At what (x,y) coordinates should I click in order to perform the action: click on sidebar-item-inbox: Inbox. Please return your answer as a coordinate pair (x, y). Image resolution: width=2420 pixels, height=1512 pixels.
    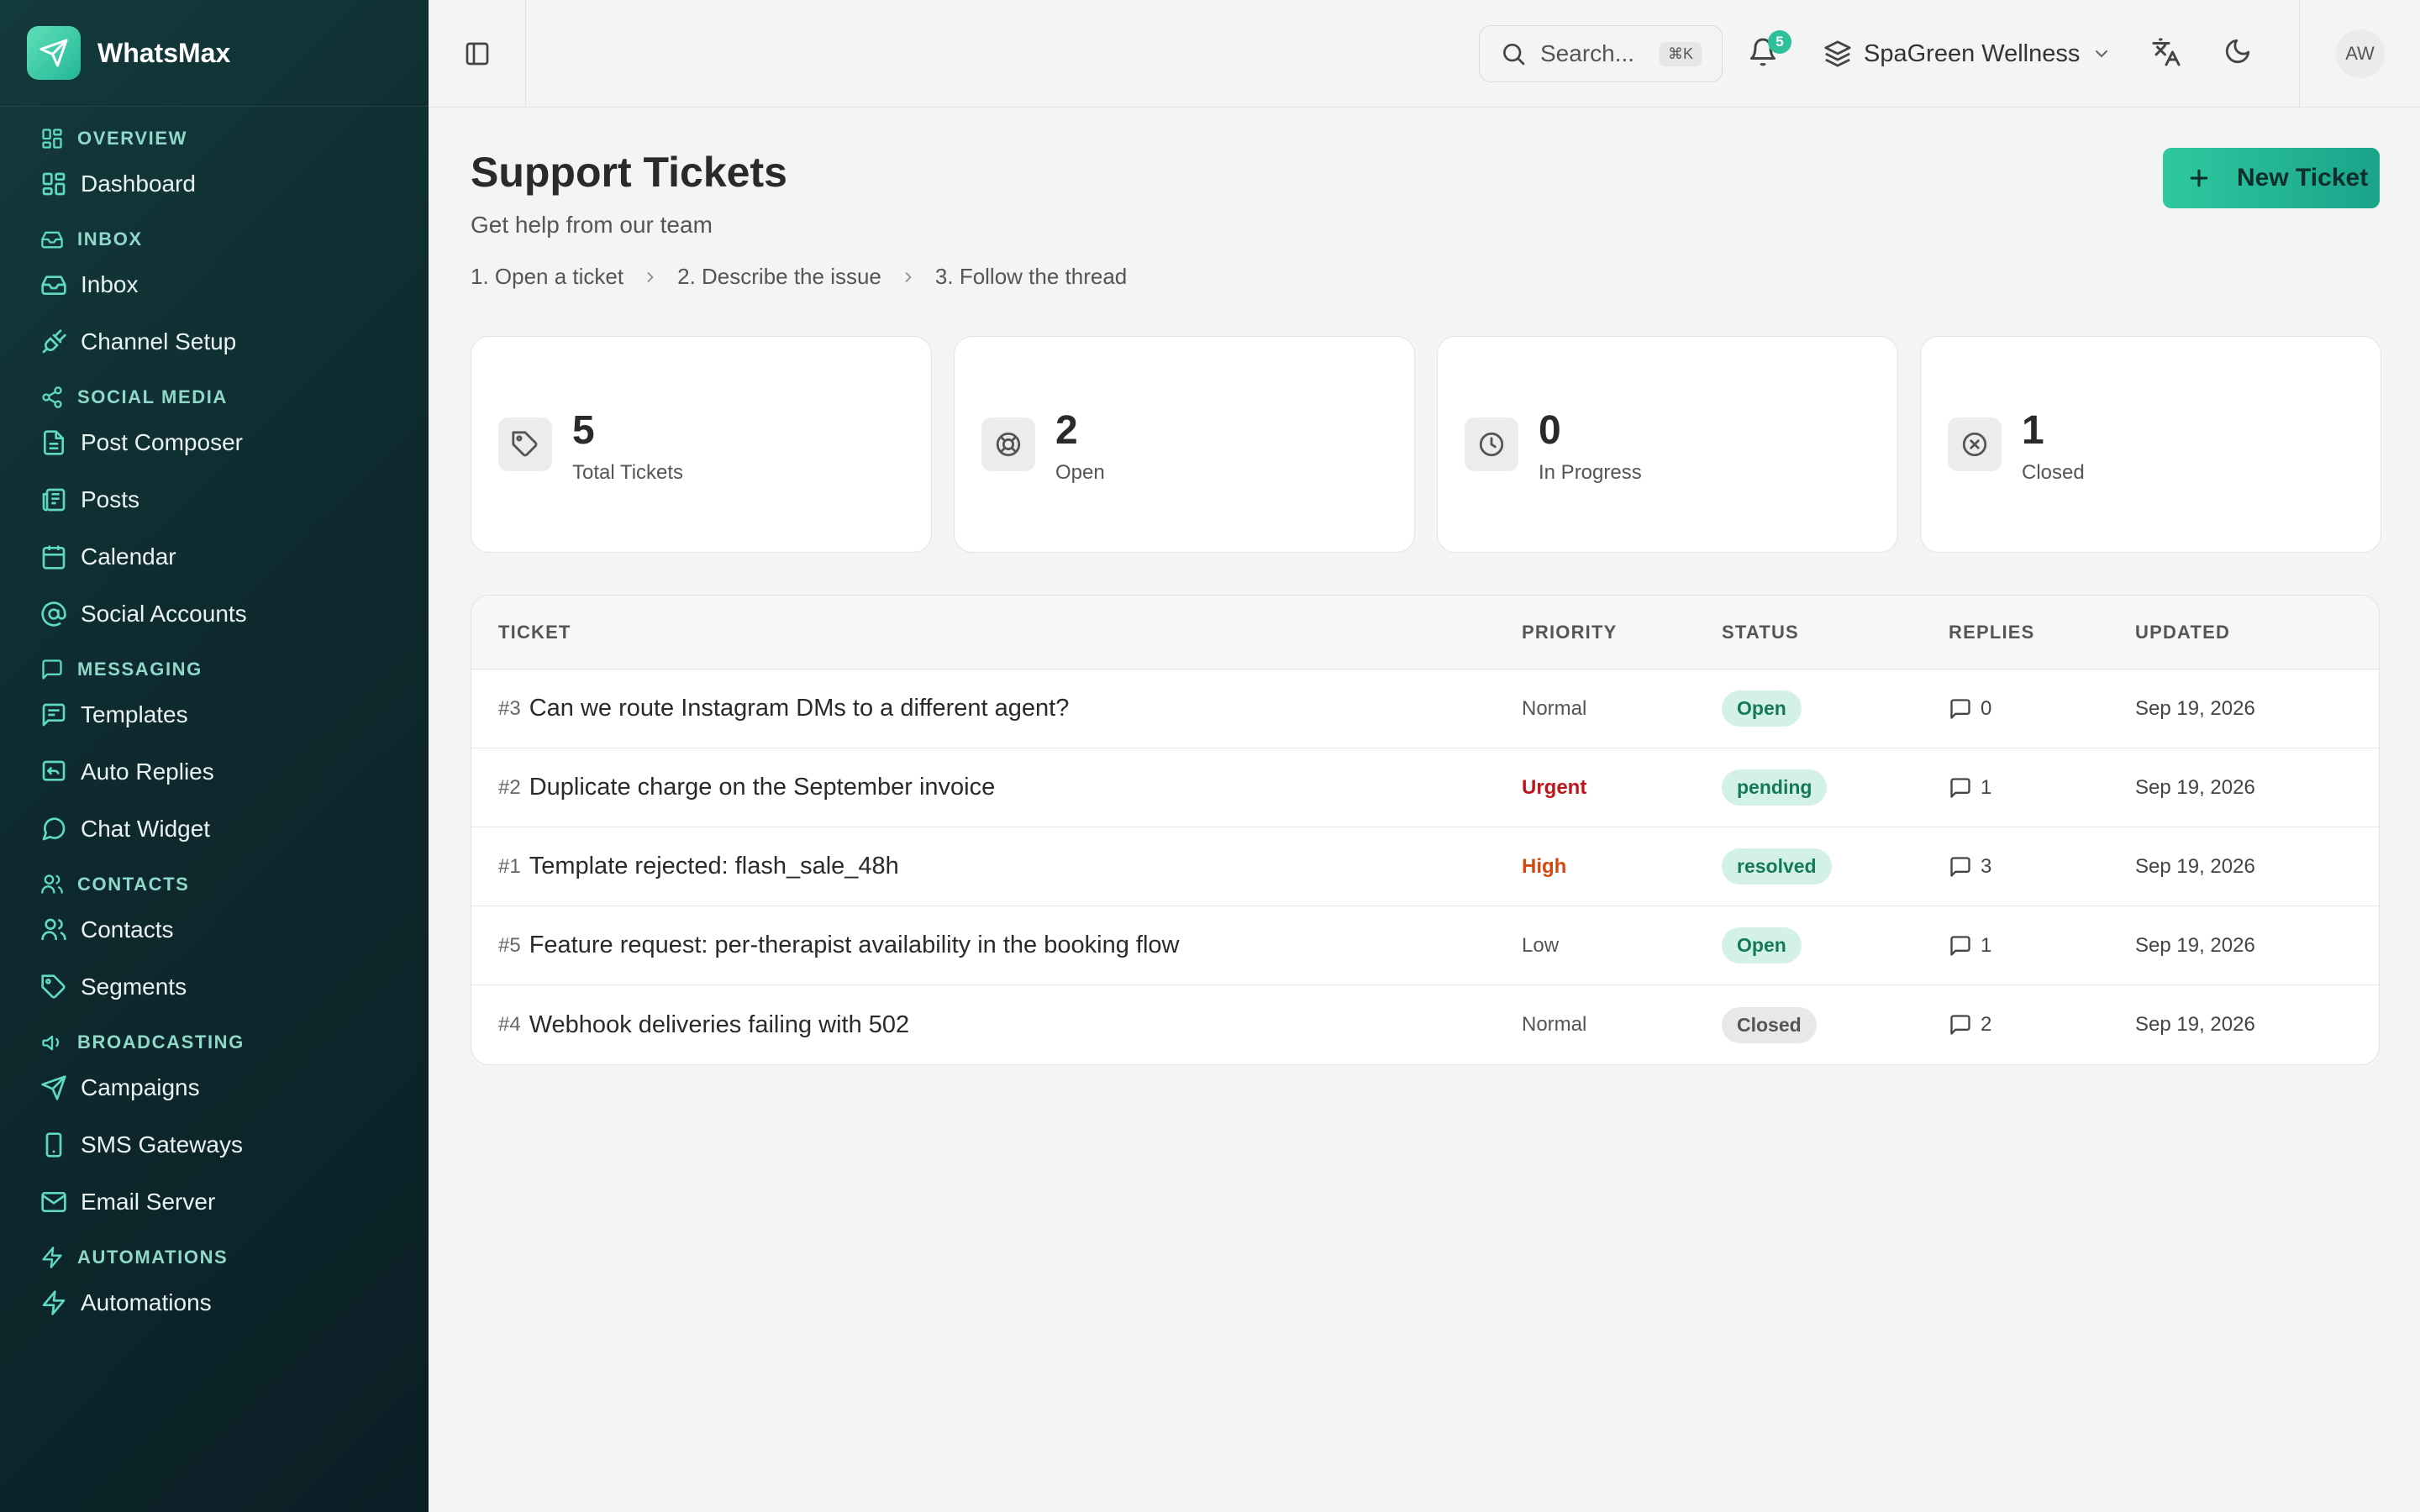
    Looking at the image, I should click on (214, 284).